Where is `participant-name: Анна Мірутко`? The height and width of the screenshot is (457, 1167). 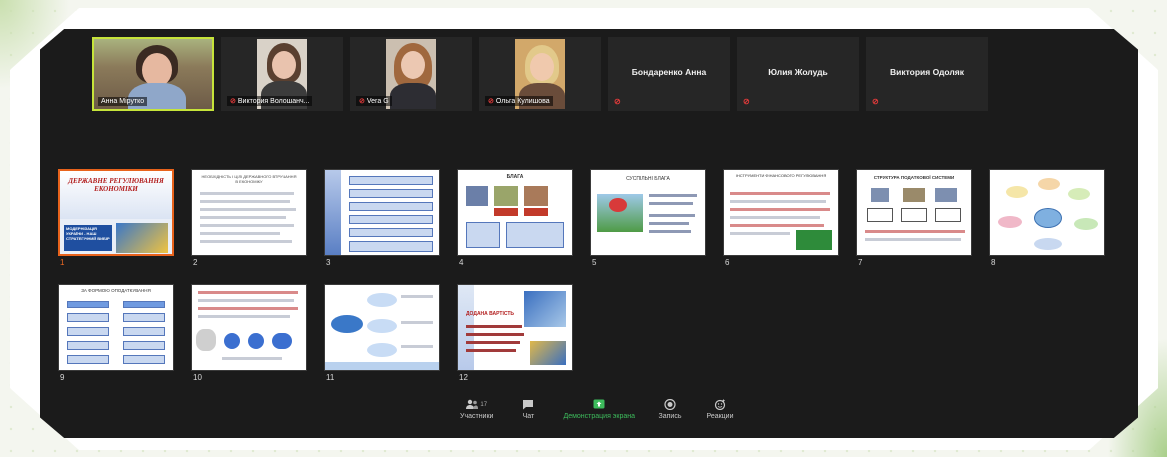 participant-name: Анна Мірутко is located at coordinates (123, 101).